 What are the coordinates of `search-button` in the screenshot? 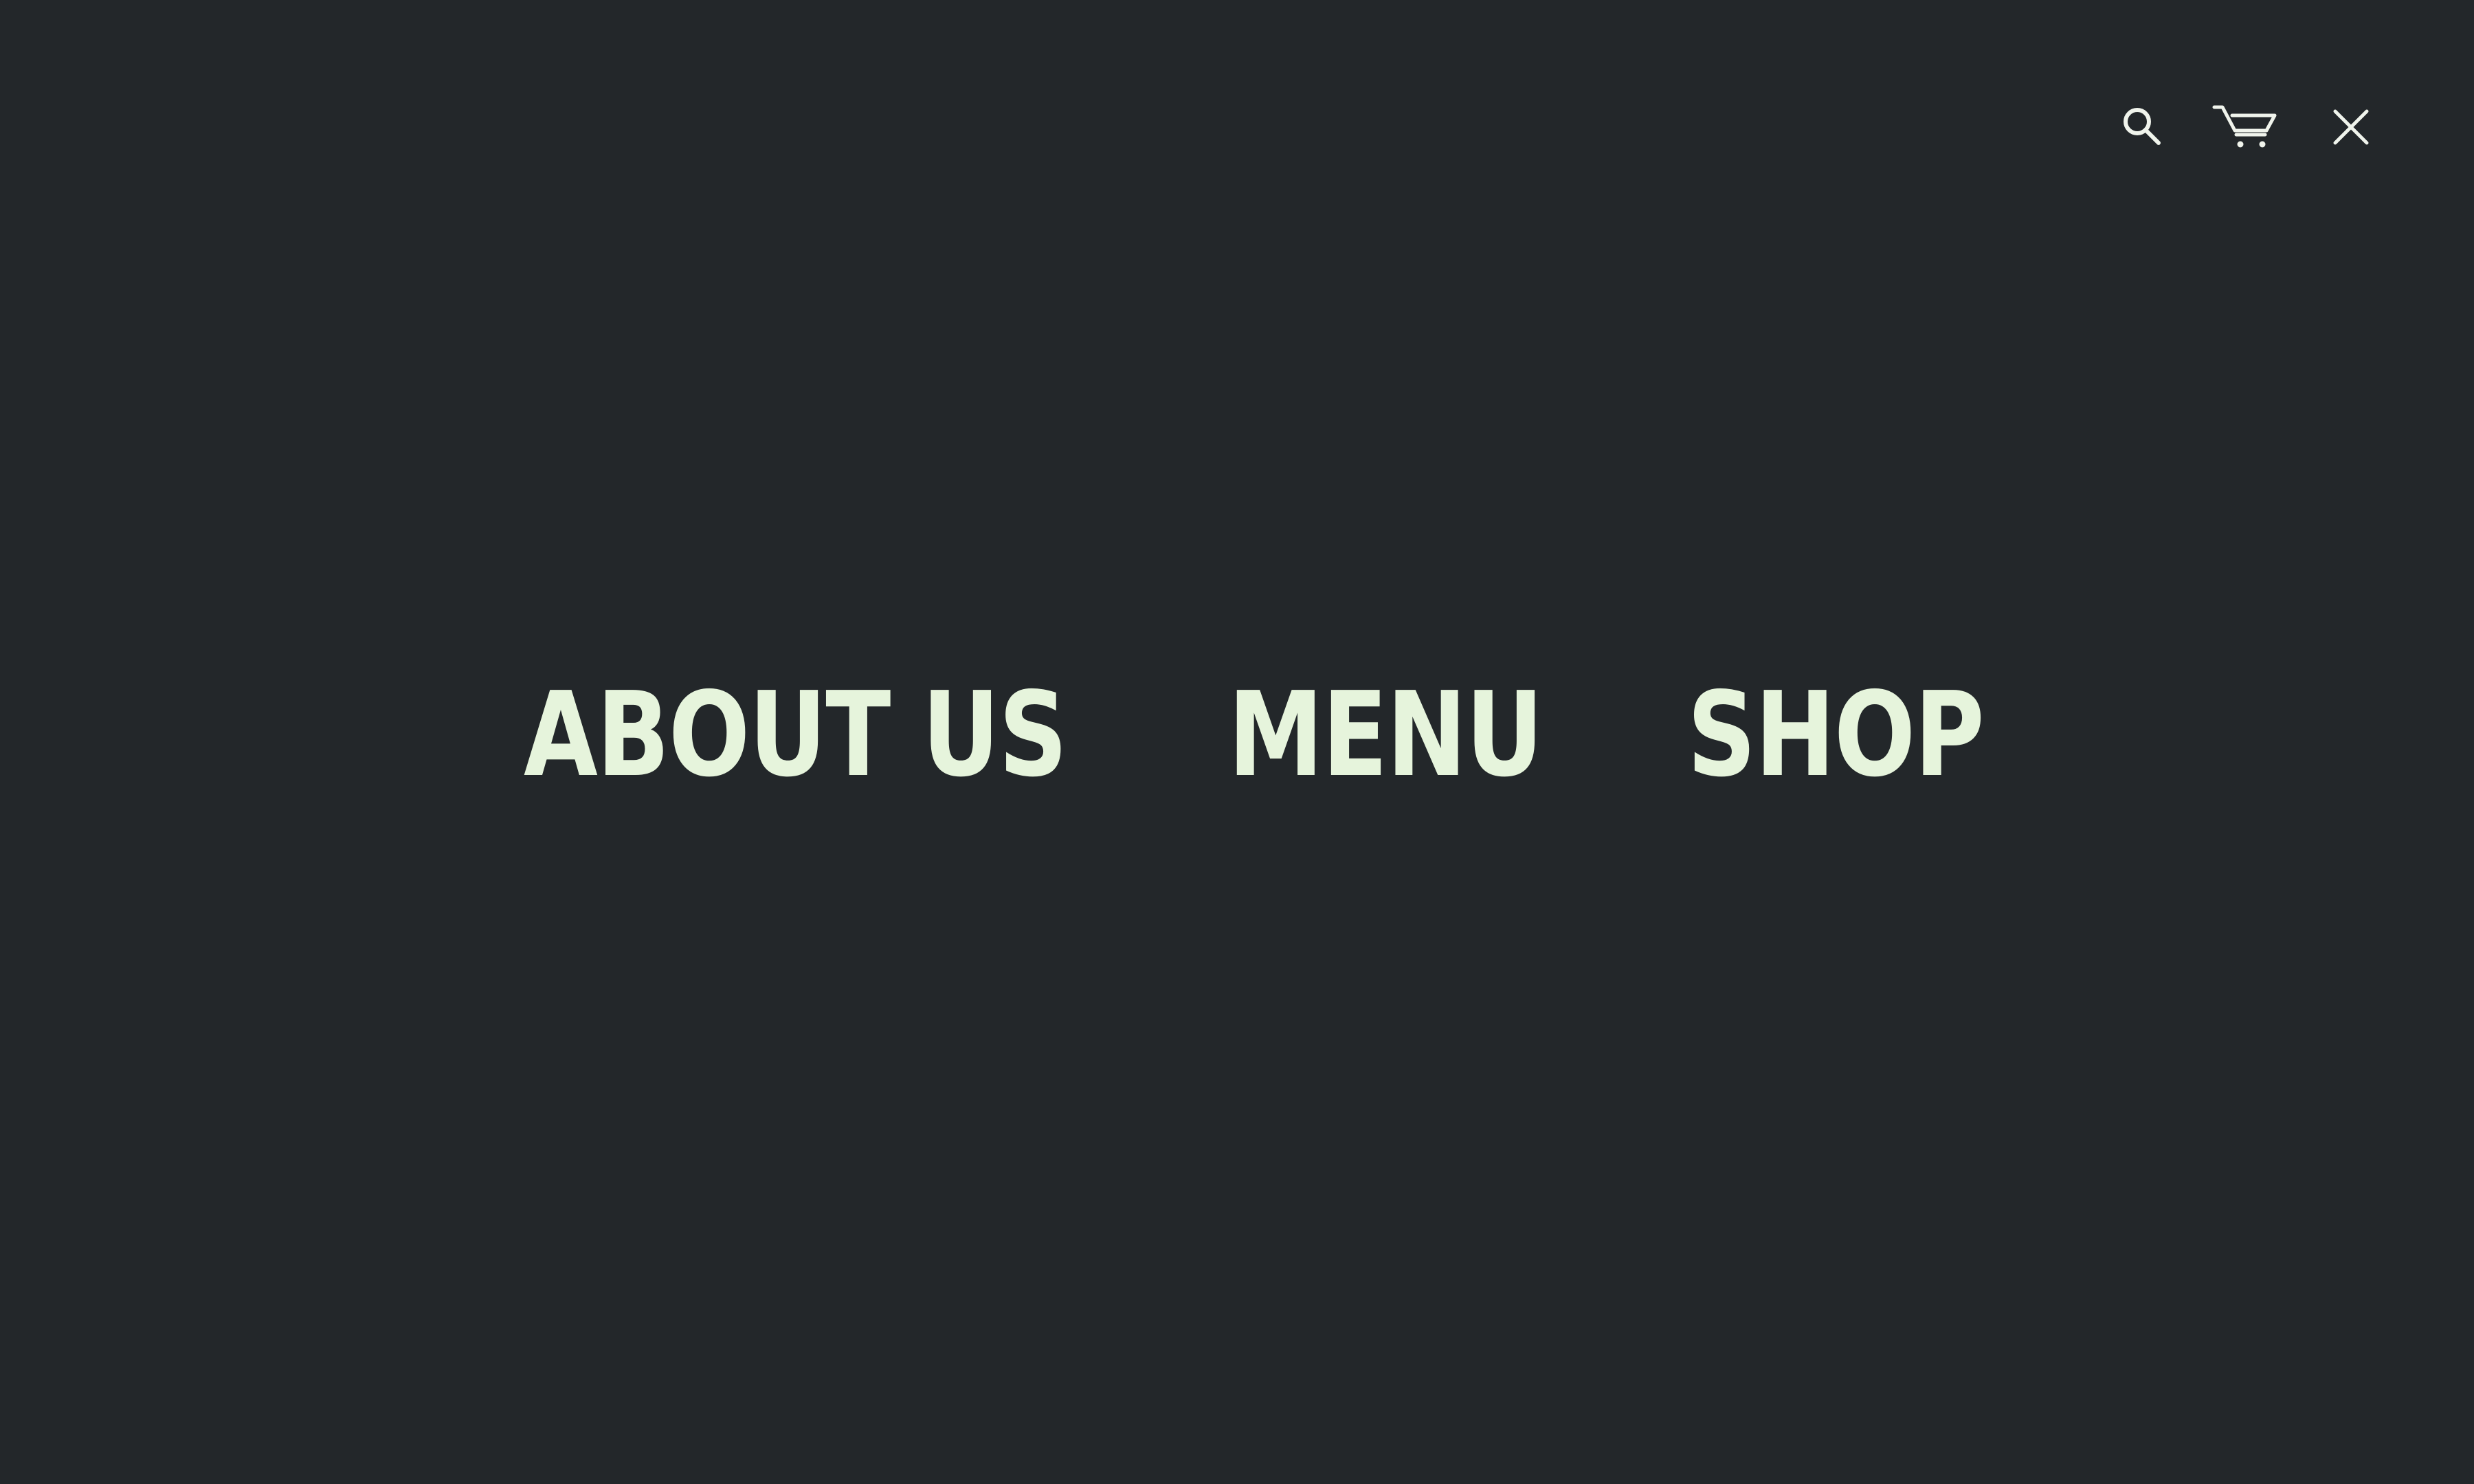 It's located at (2143, 127).